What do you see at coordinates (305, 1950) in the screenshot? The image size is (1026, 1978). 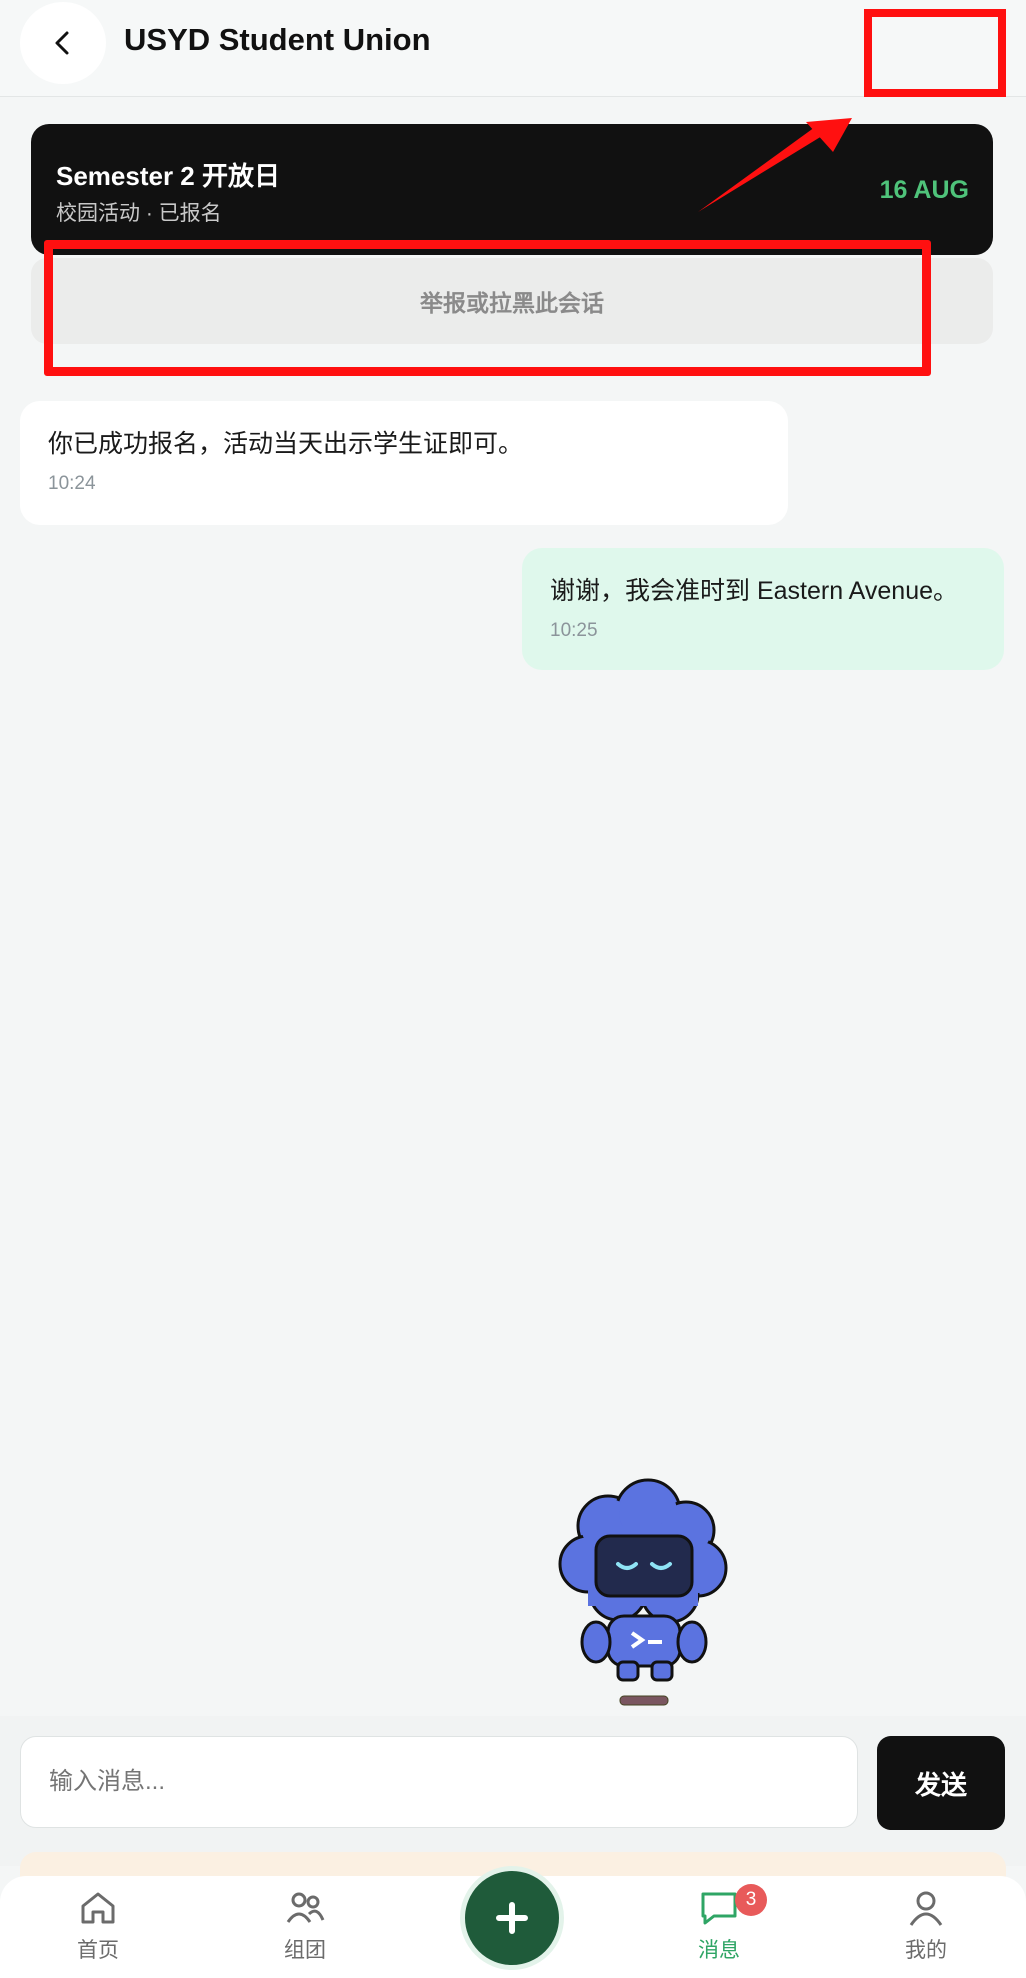 I see `nav-label-group: 组团` at bounding box center [305, 1950].